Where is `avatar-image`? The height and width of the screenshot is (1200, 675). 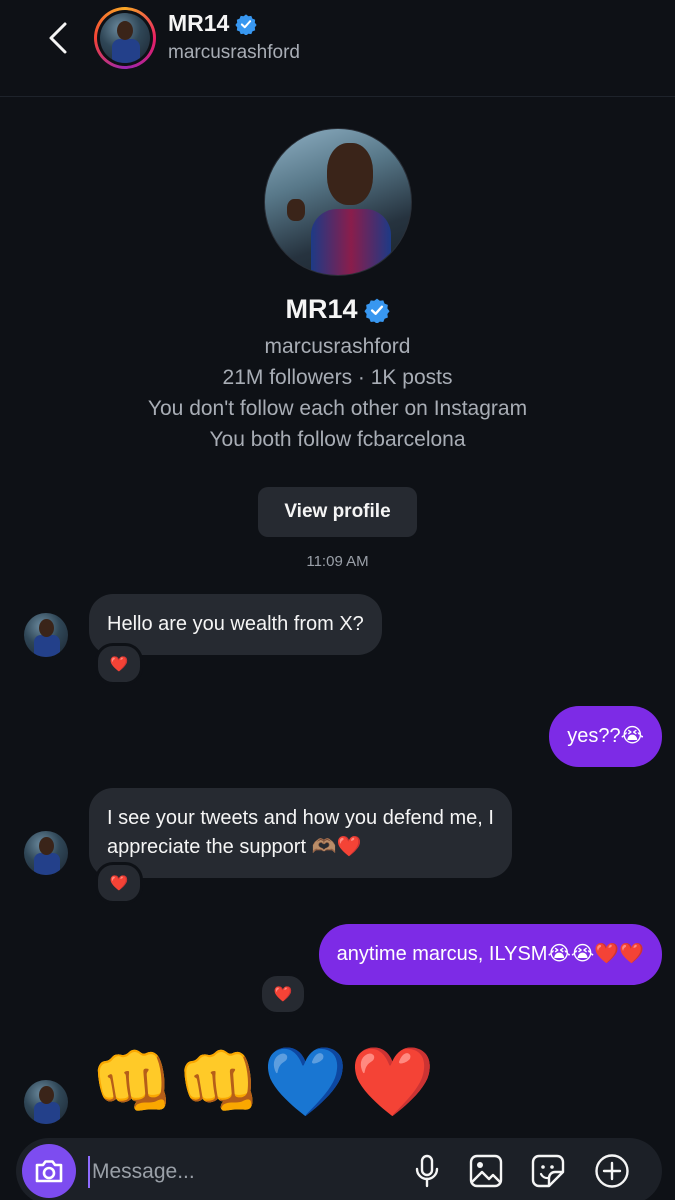 avatar-image is located at coordinates (125, 38).